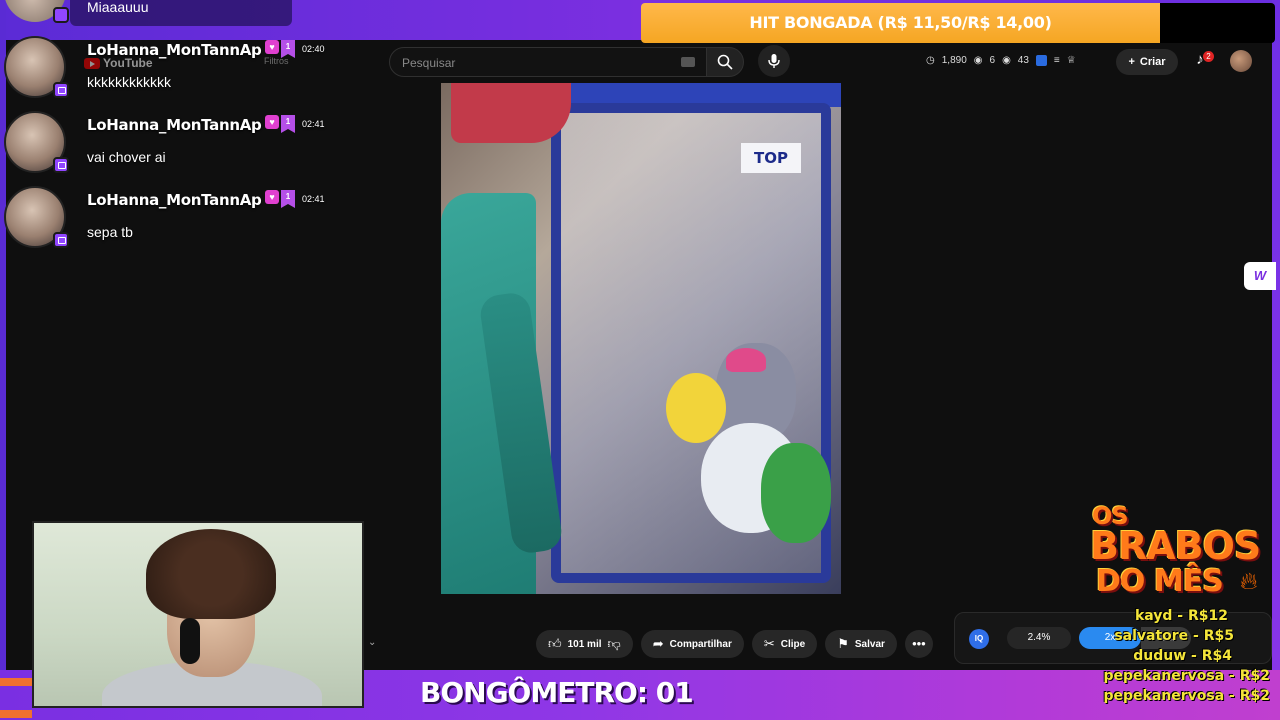 The height and width of the screenshot is (720, 1280). What do you see at coordinates (211, 574) in the screenshot?
I see `streamer-hair` at bounding box center [211, 574].